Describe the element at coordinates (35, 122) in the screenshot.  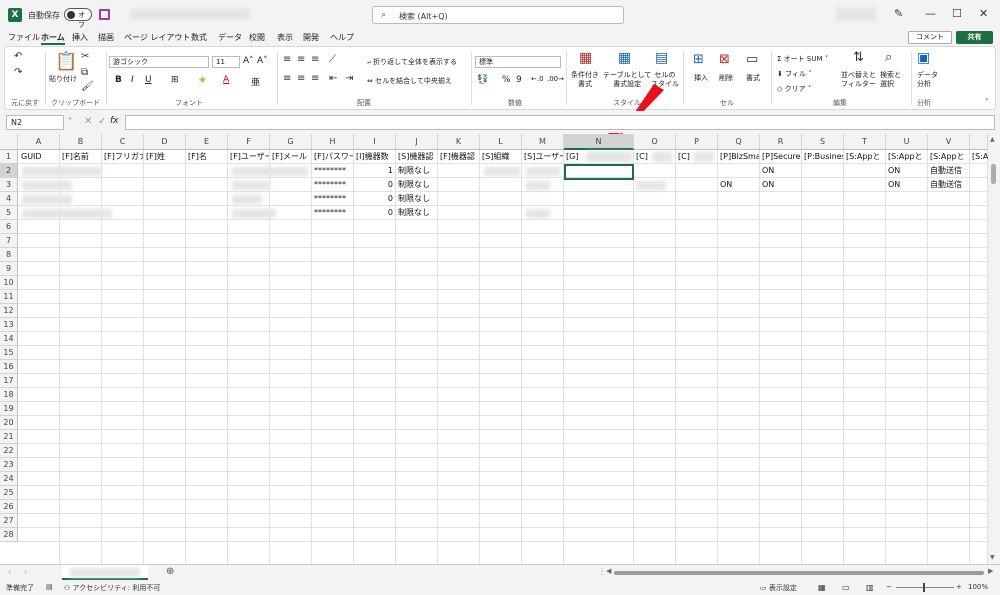
I see `name-box: N2` at that location.